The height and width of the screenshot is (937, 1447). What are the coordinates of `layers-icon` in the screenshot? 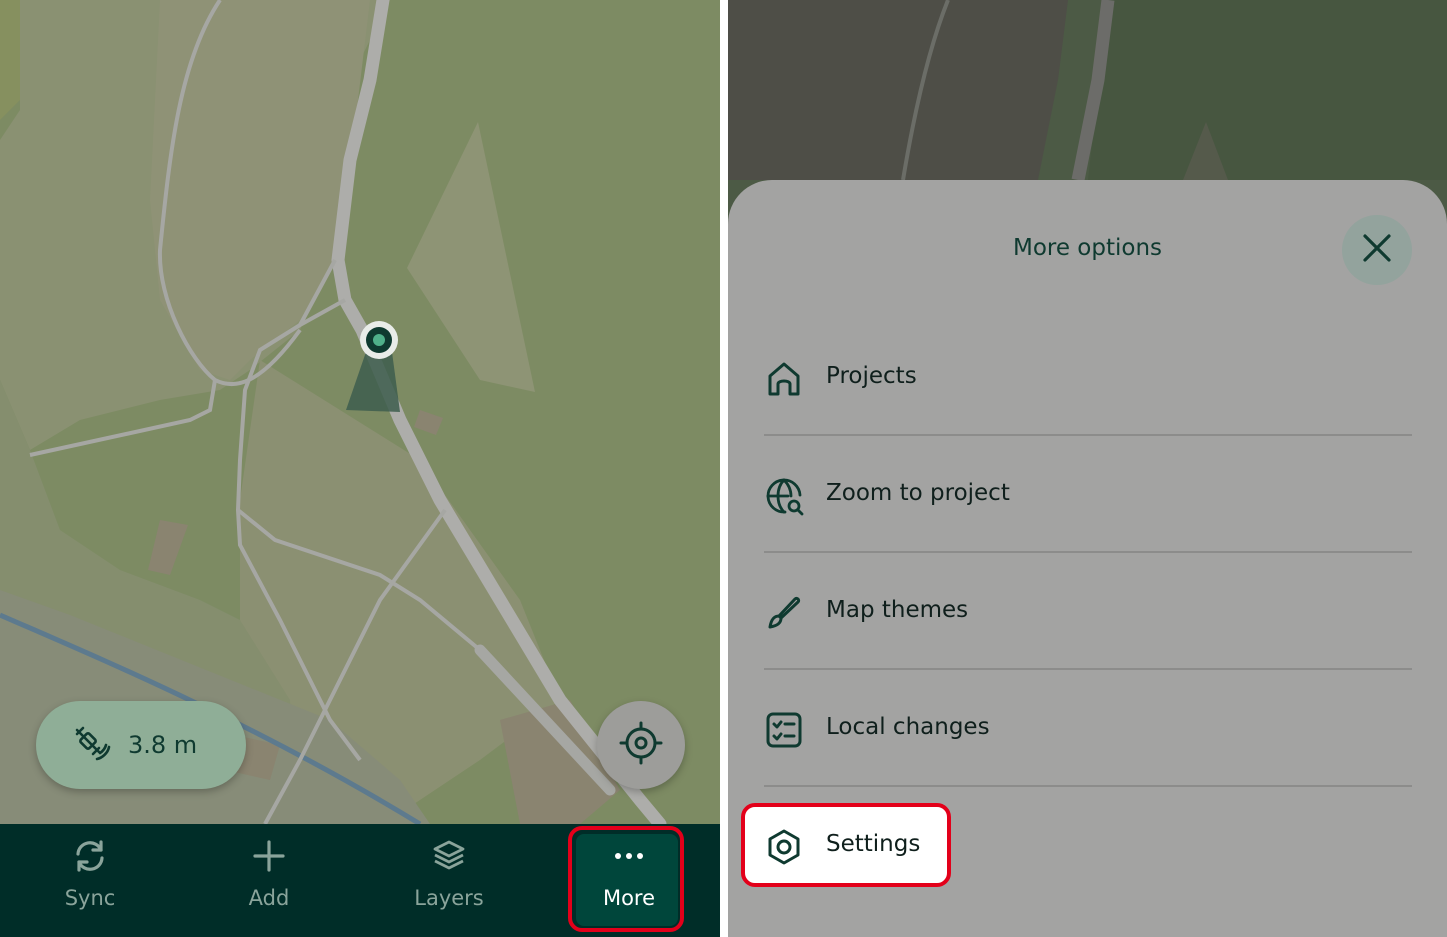 It's located at (449, 856).